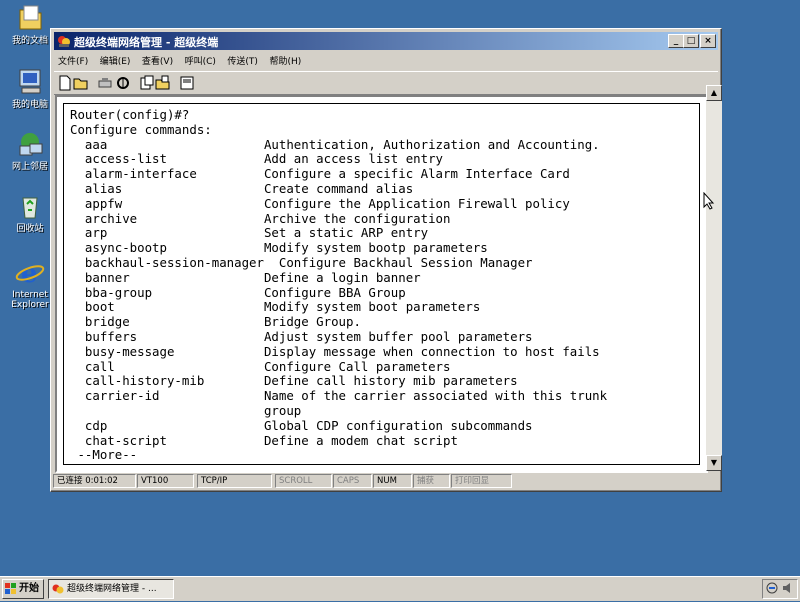  Describe the element at coordinates (73, 60) in the screenshot. I see `menu-file: 文件(F)` at that location.